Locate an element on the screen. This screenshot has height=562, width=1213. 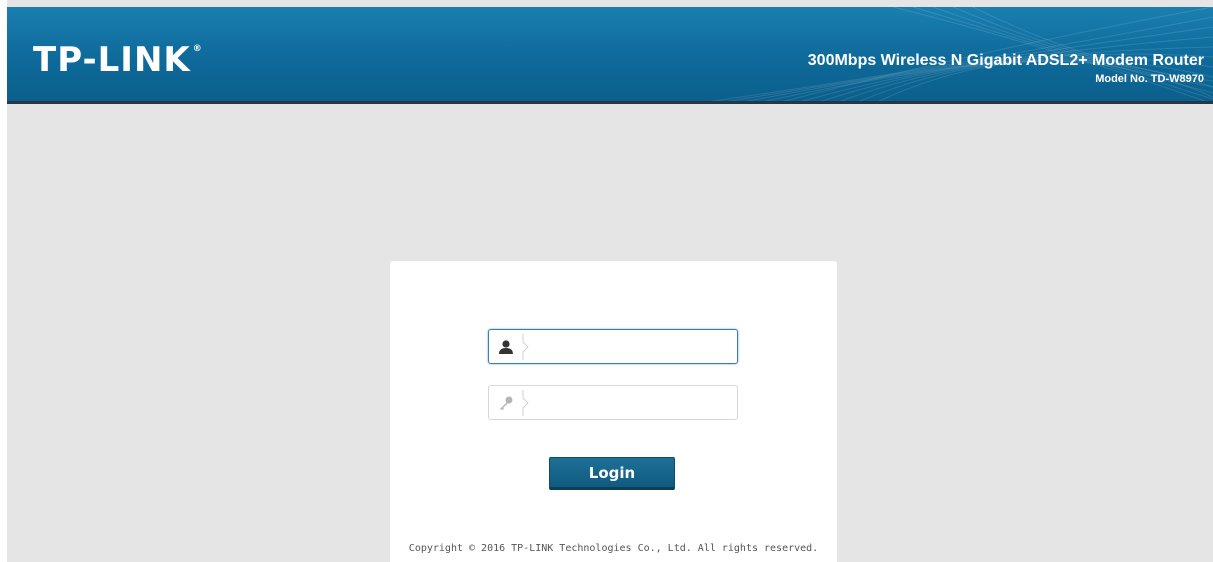
password-field is located at coordinates (613, 402).